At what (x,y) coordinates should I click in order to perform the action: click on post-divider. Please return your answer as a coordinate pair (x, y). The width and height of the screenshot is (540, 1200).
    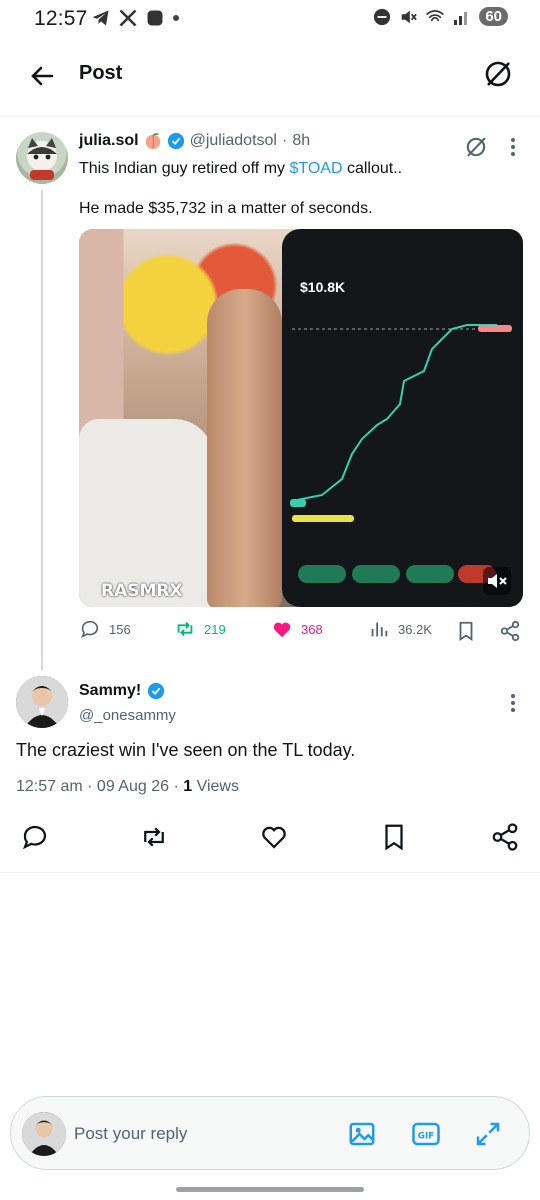
    Looking at the image, I should click on (270, 872).